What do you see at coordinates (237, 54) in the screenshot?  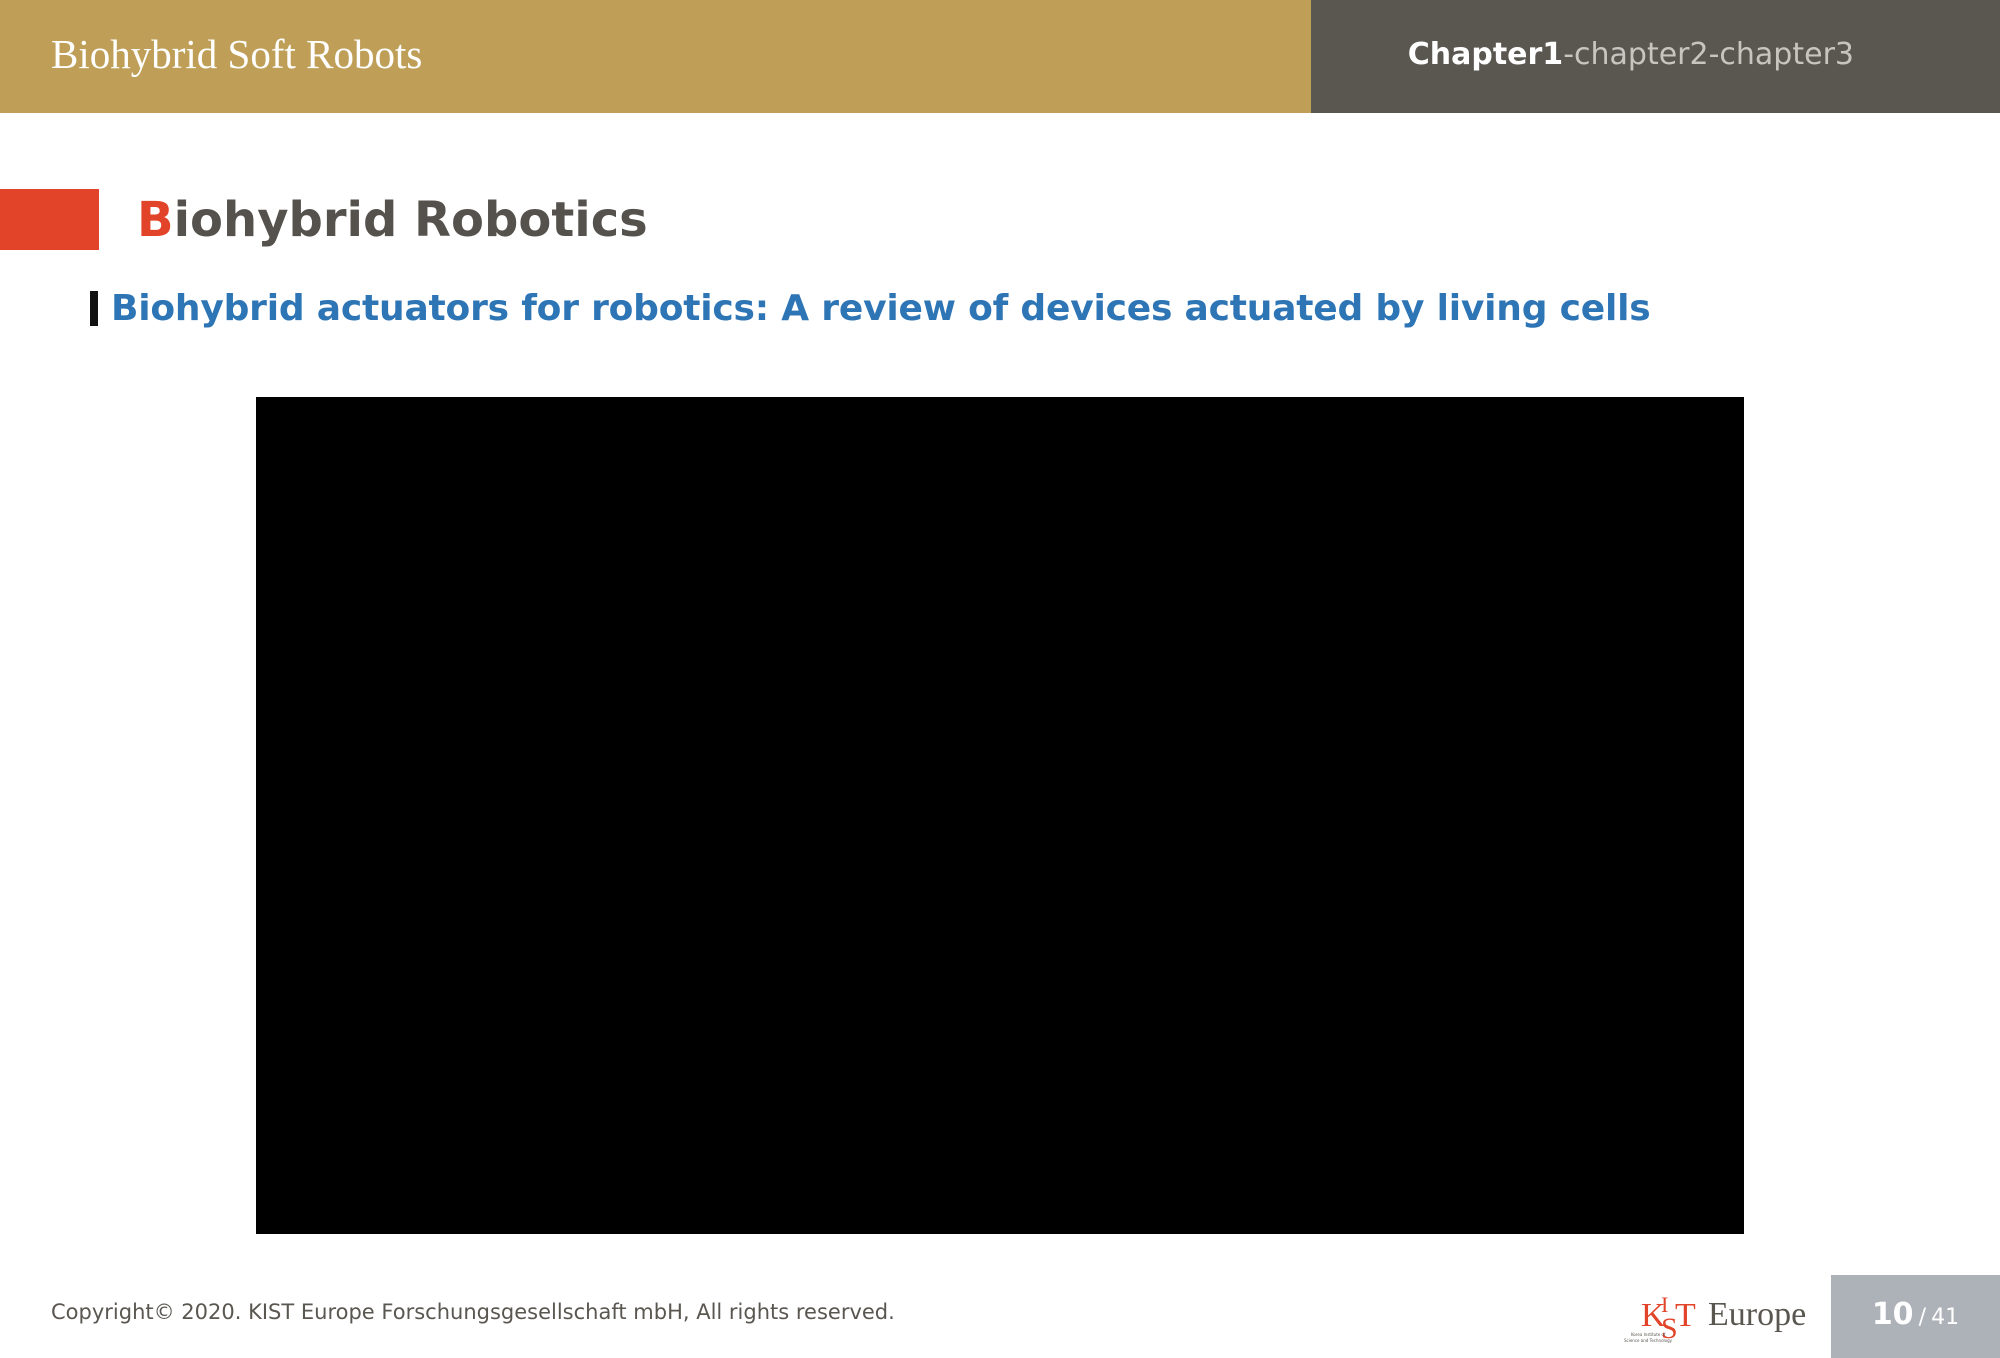 I see `presentation-title: Biohybrid Soft Robots` at bounding box center [237, 54].